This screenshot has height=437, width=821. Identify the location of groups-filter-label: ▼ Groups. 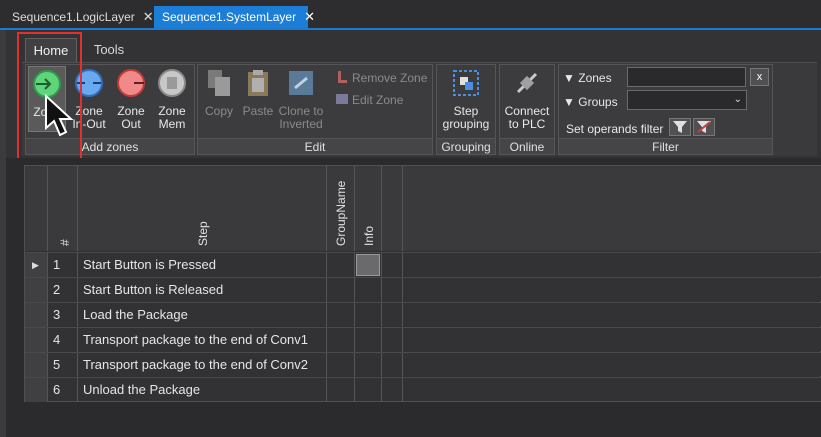
(590, 102).